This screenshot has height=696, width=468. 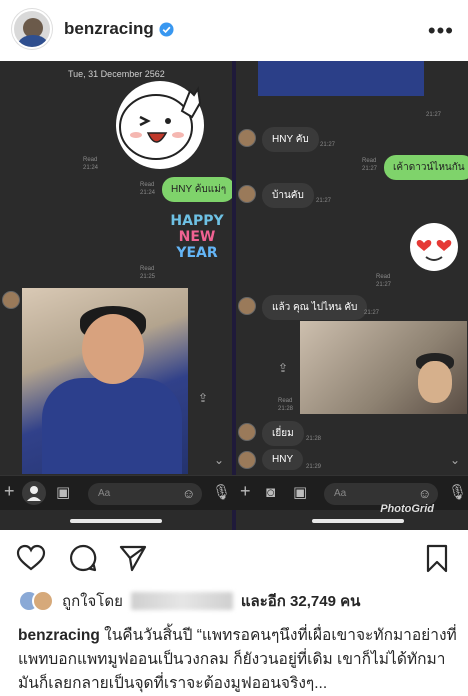 What do you see at coordinates (234, 29) in the screenshot?
I see `post-header: benzracing •••` at bounding box center [234, 29].